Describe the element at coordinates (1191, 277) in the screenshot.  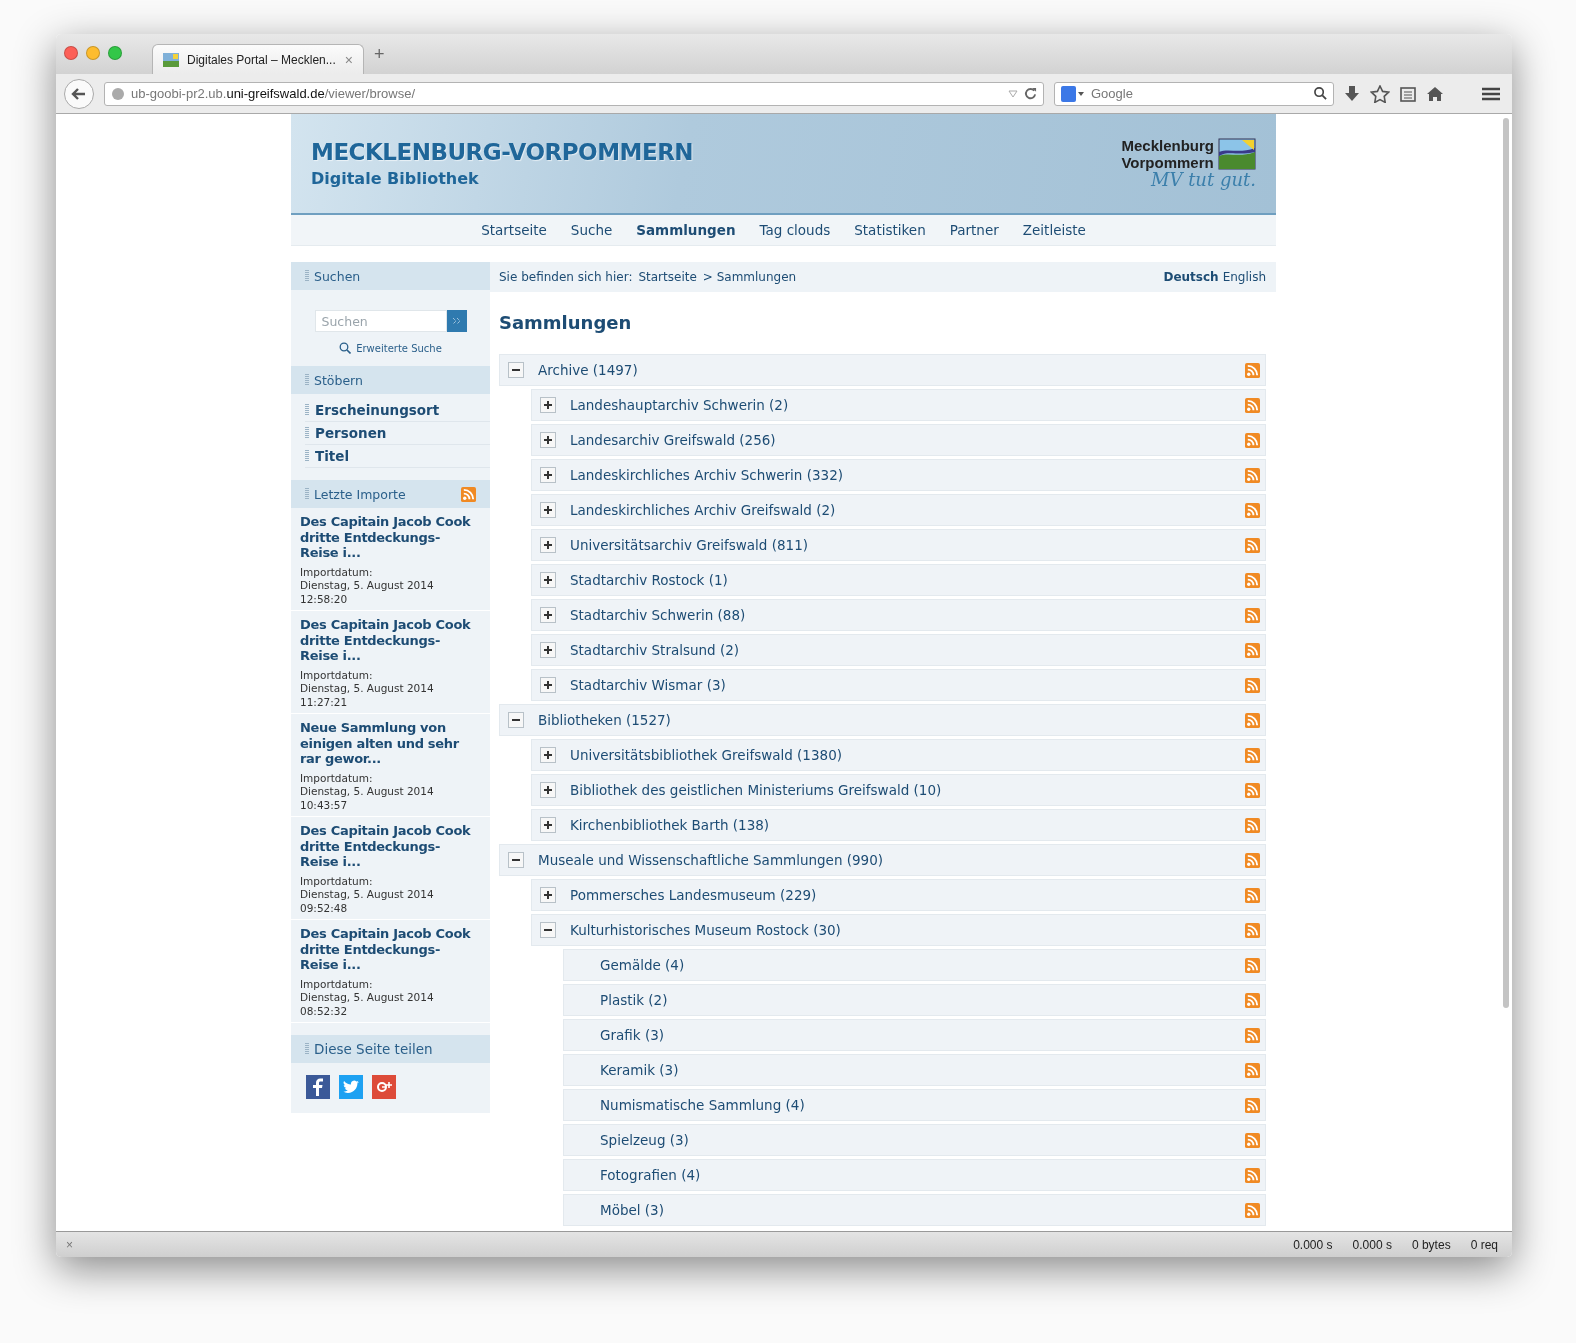
I see `language-link: Deutsch` at that location.